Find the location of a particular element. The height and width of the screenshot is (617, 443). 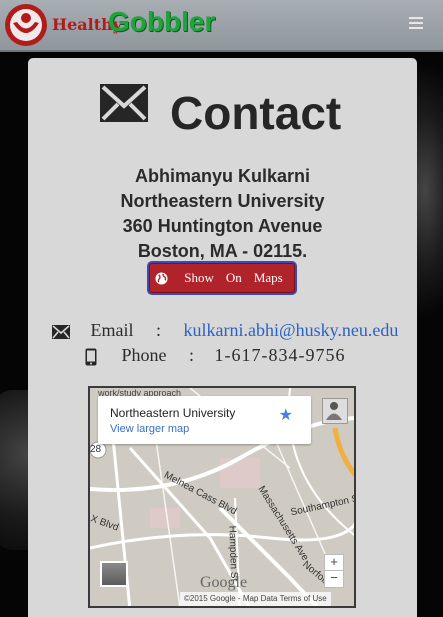

show-on-maps-label-2: On is located at coordinates (233, 277).